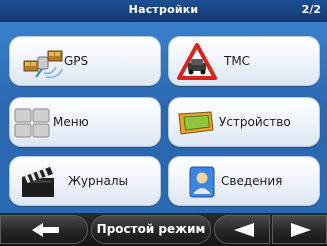 Image resolution: width=327 pixels, height=246 pixels. Describe the element at coordinates (38, 182) in the screenshot. I see `clapperboard-icon` at that location.